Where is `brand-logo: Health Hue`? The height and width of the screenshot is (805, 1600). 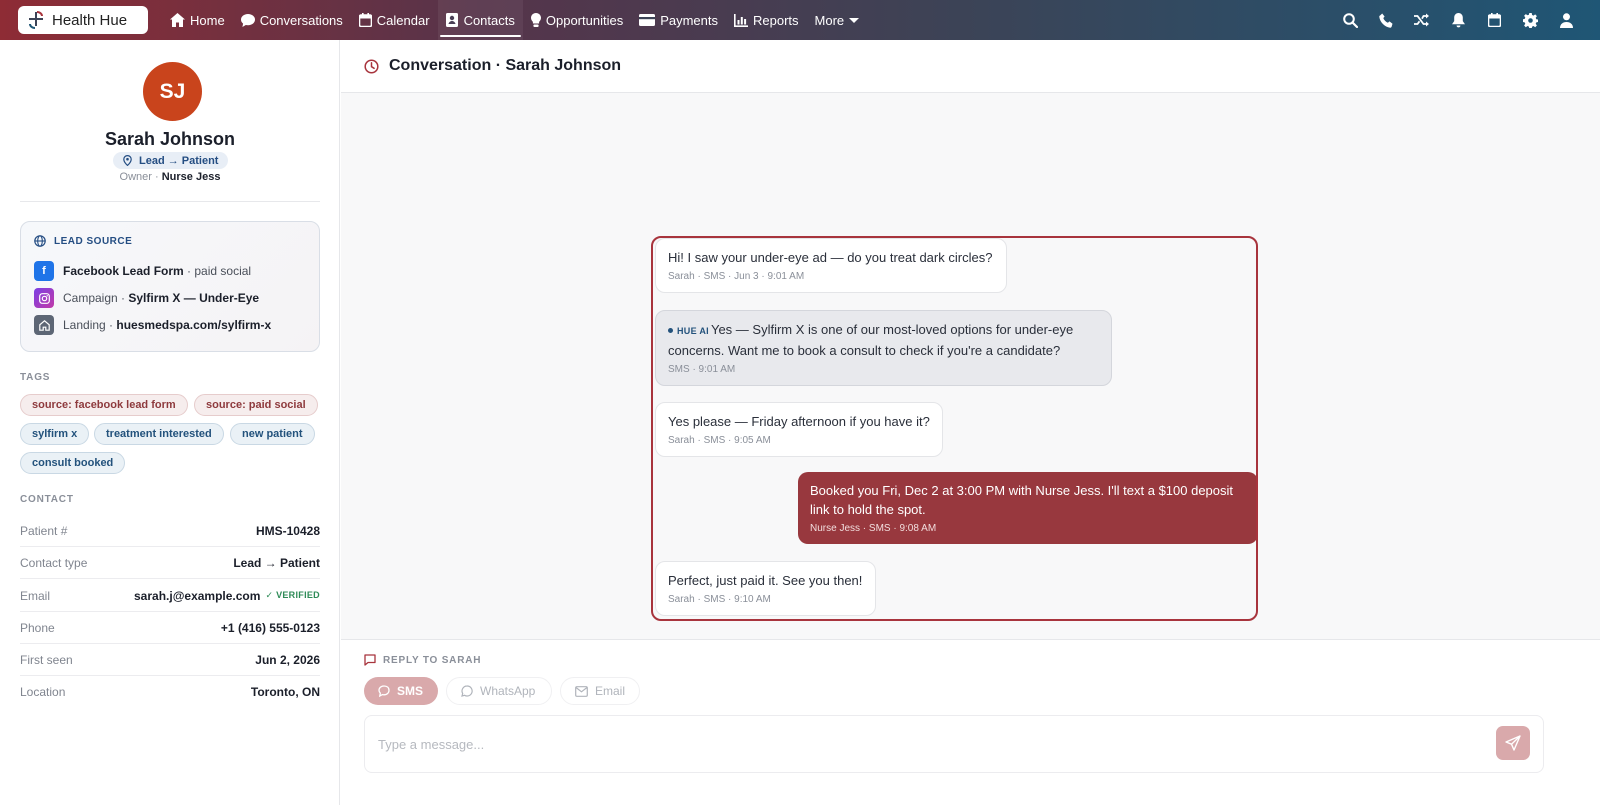 brand-logo: Health Hue is located at coordinates (83, 20).